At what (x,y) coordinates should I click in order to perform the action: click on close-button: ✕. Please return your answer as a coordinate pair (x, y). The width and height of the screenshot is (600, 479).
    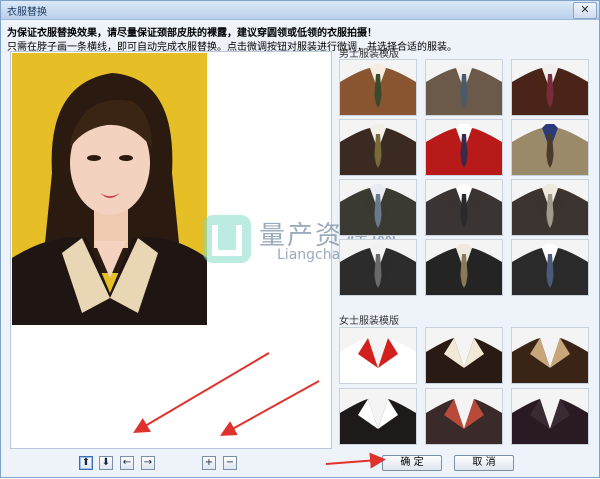
    Looking at the image, I should click on (585, 10).